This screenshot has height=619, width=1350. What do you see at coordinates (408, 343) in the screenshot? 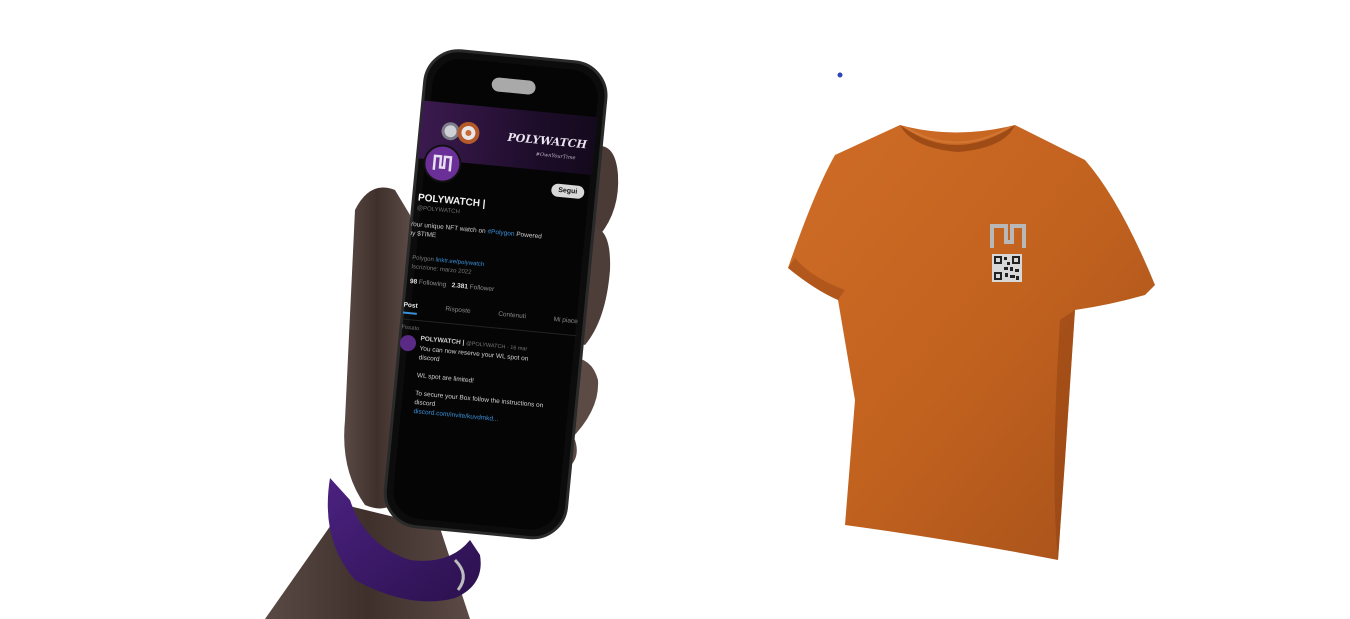
I see `tweet-avatar` at bounding box center [408, 343].